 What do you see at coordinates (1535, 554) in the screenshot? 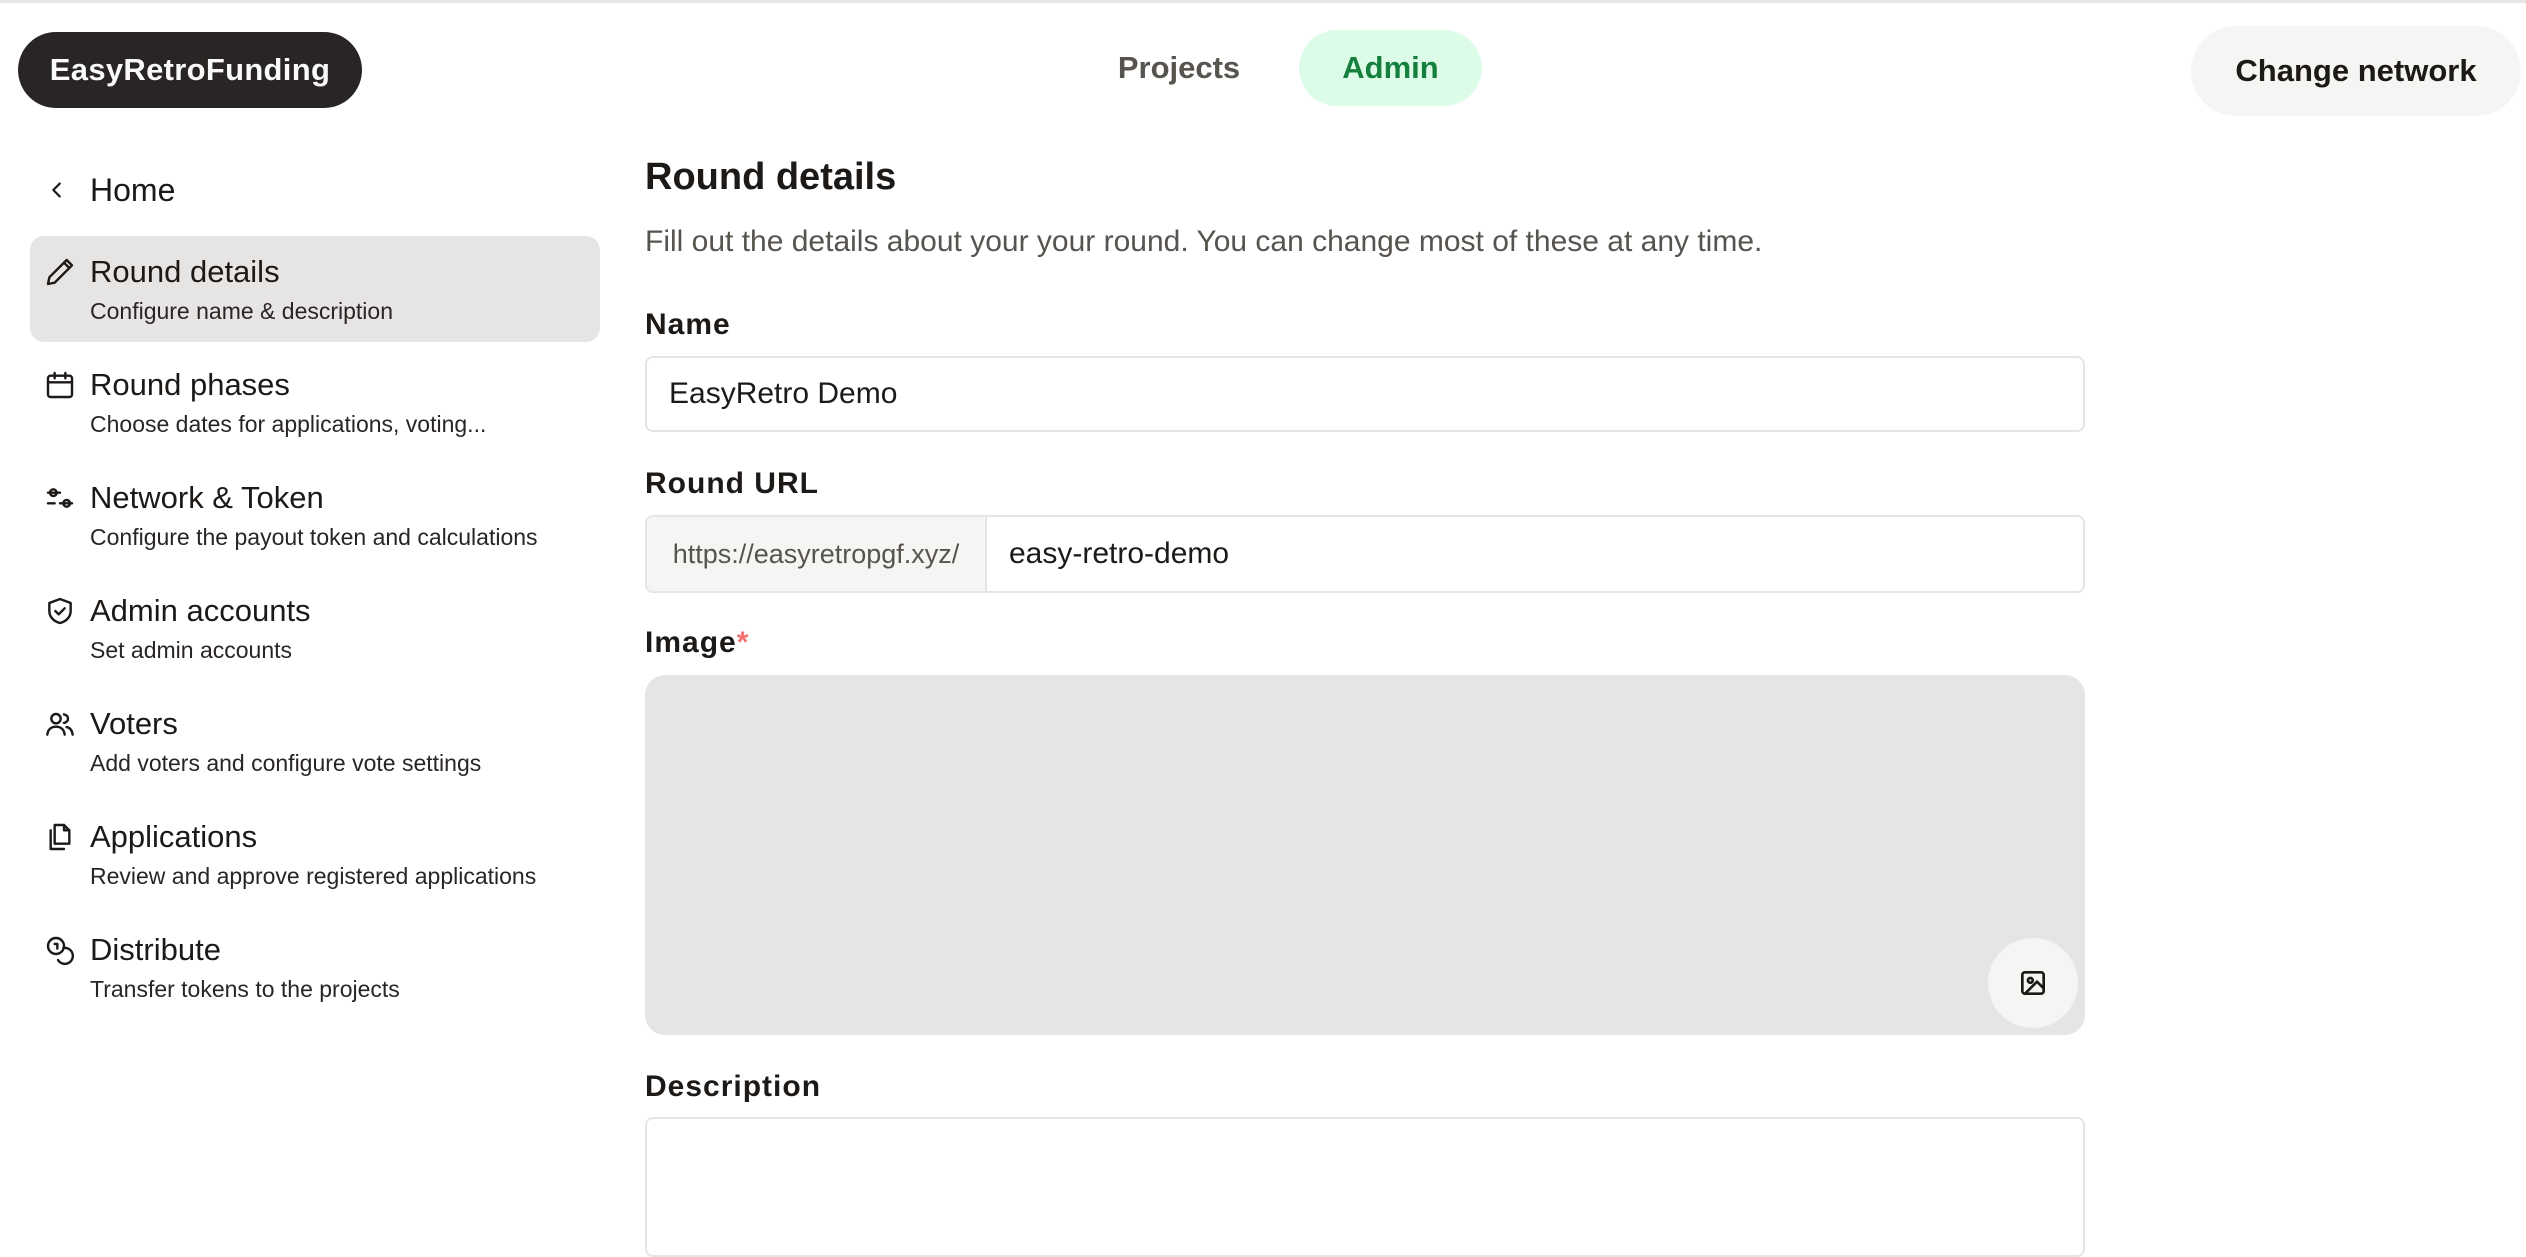
I see `round-url-input: easy-retro-demo` at bounding box center [1535, 554].